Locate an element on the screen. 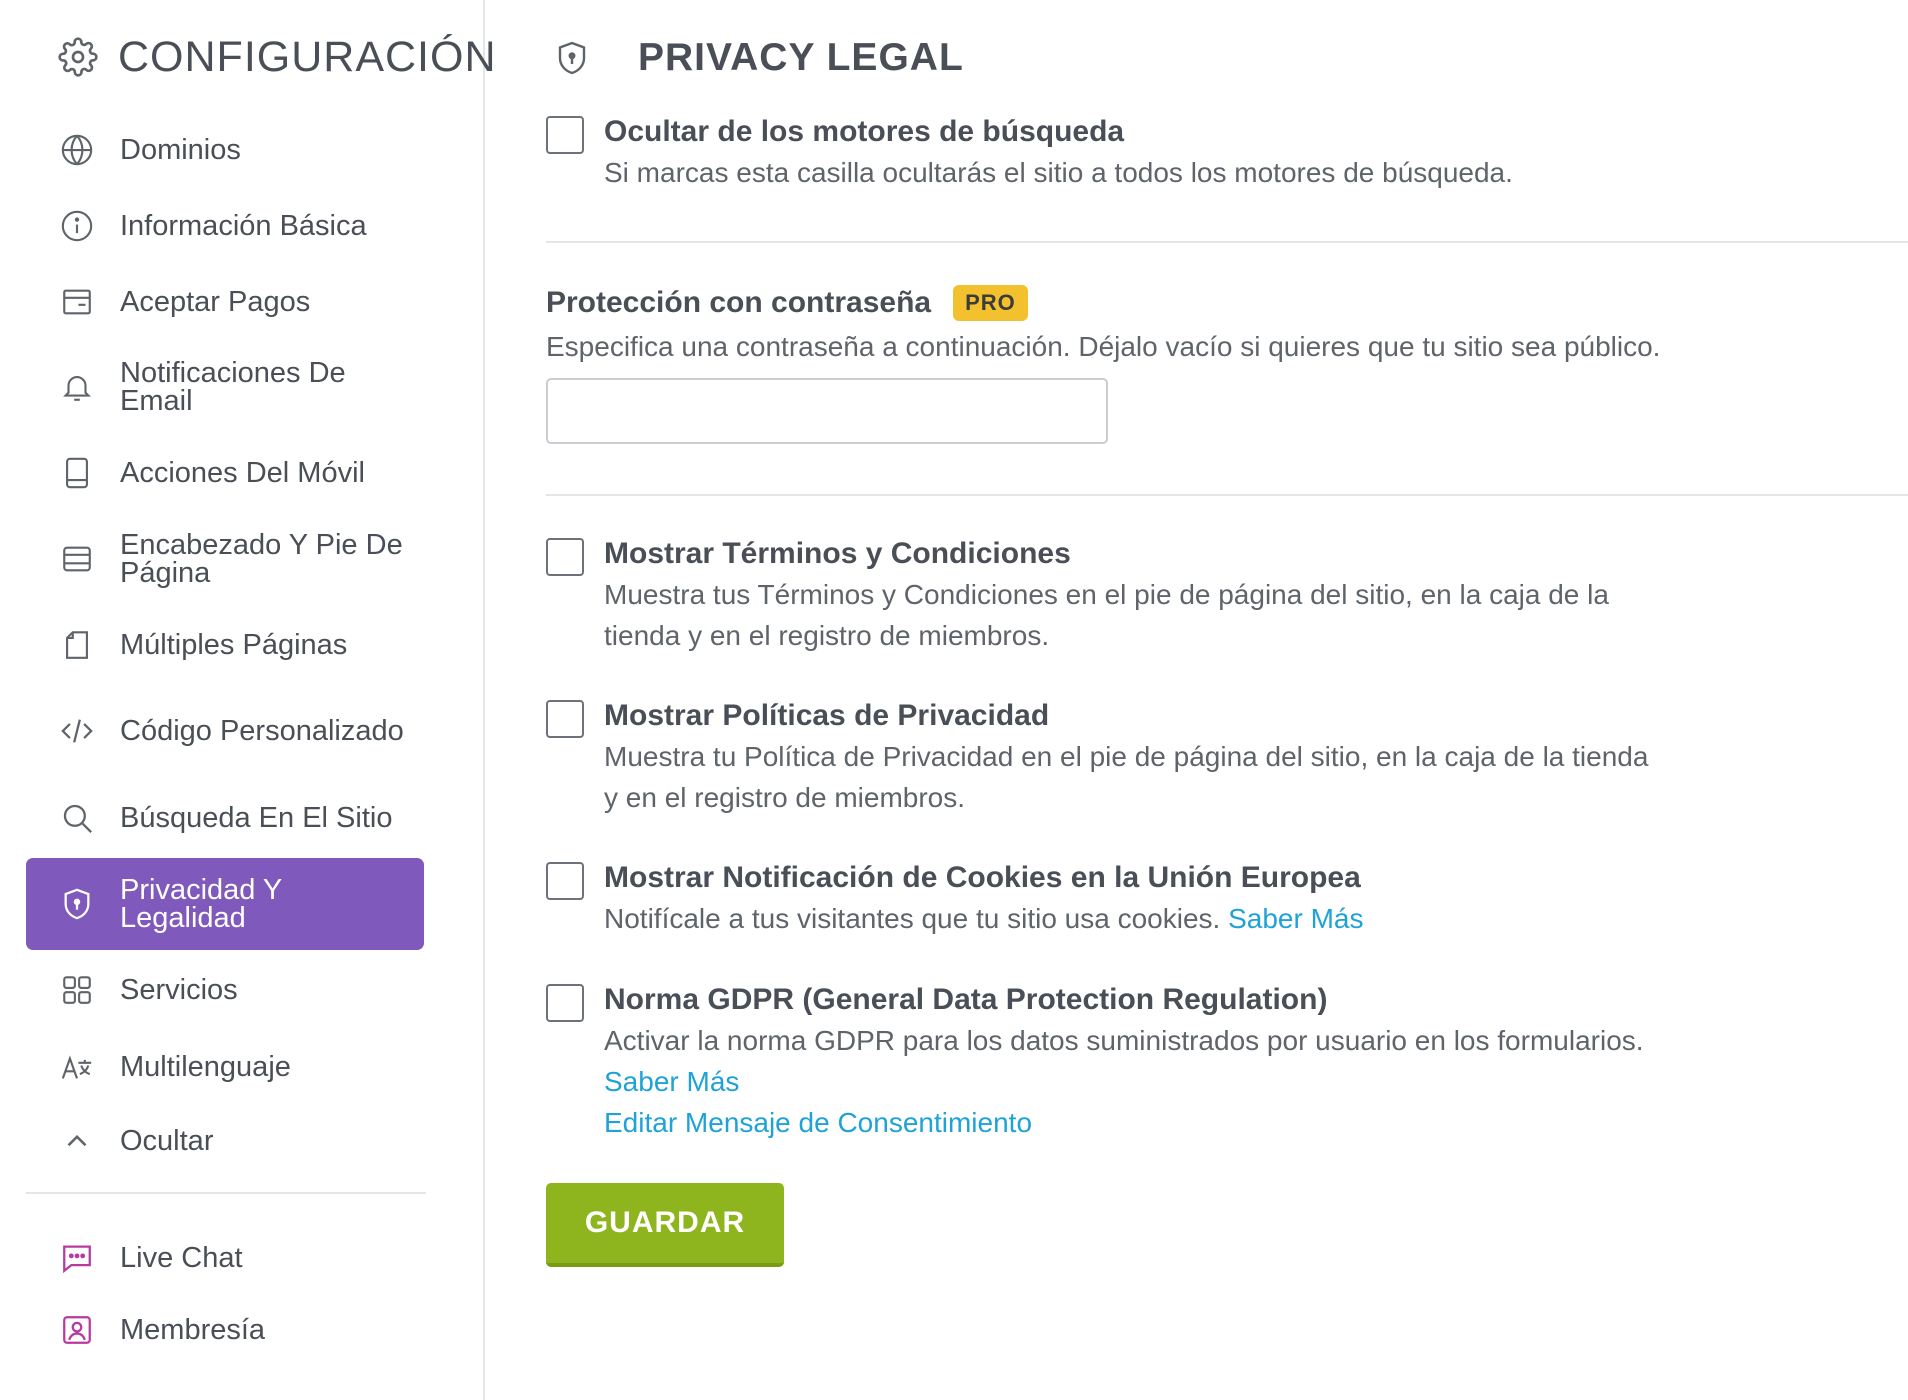 This screenshot has height=1400, width=1908. sidebar-item-live-chat: Live Chat is located at coordinates (225, 1258).